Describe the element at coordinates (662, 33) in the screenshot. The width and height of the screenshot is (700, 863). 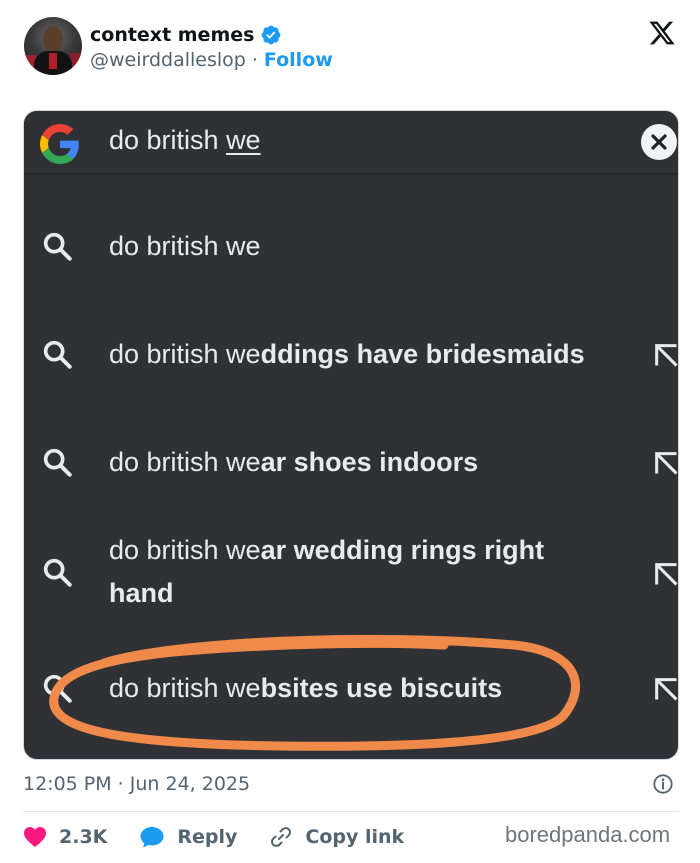
I see `x-logo-icon` at that location.